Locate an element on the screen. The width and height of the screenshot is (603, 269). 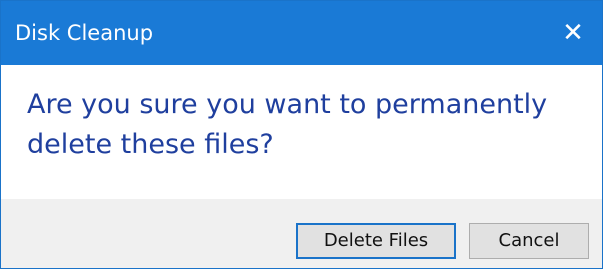
delete-files-button: Delete Files is located at coordinates (376, 241).